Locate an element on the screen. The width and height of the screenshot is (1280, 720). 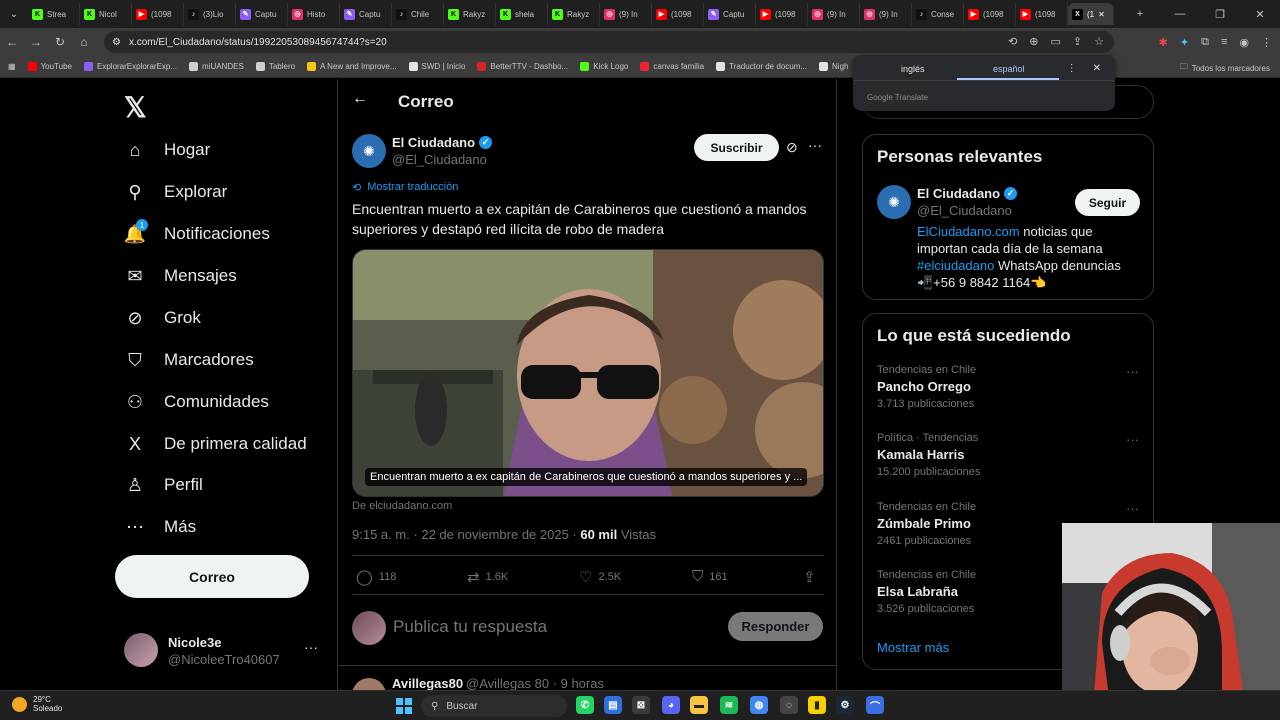
app-icon: ⌒ is located at coordinates (875, 705).